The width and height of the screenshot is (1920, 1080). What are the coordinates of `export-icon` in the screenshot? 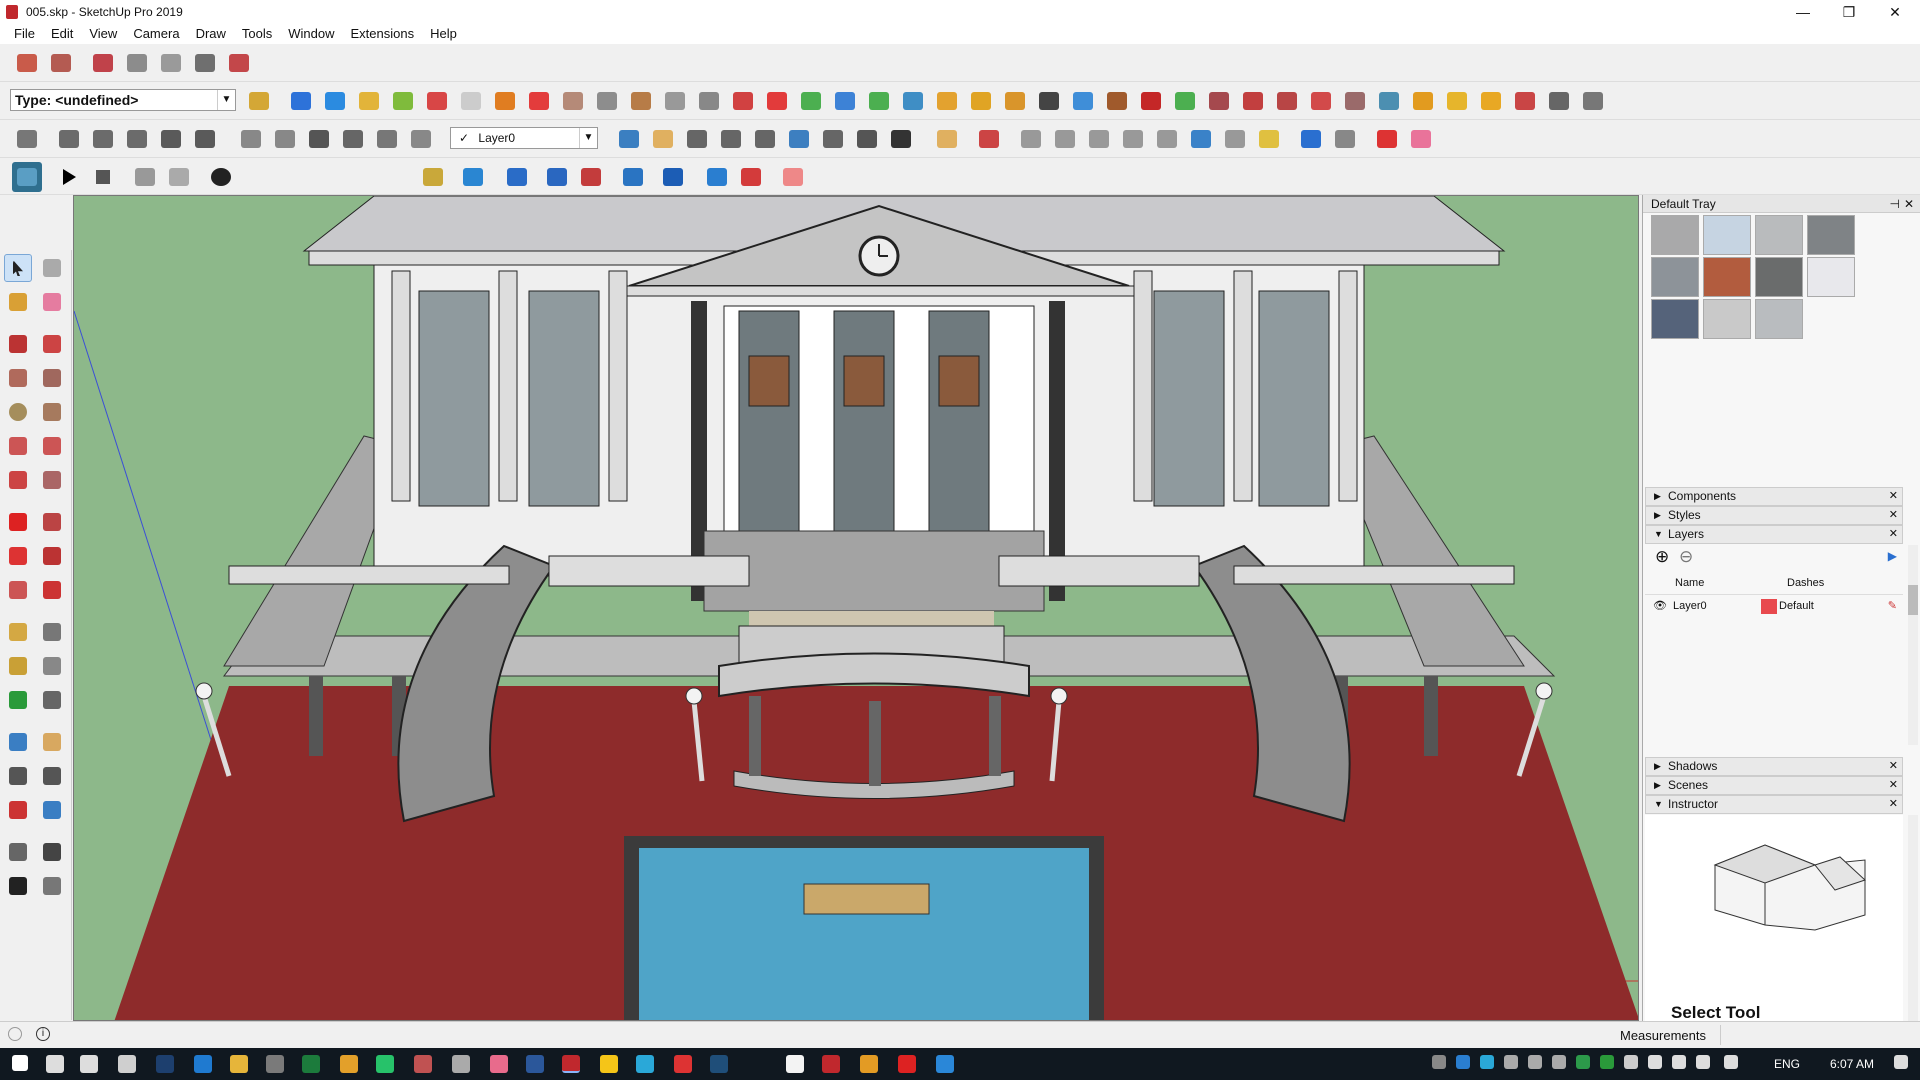 It's located at (205, 63).